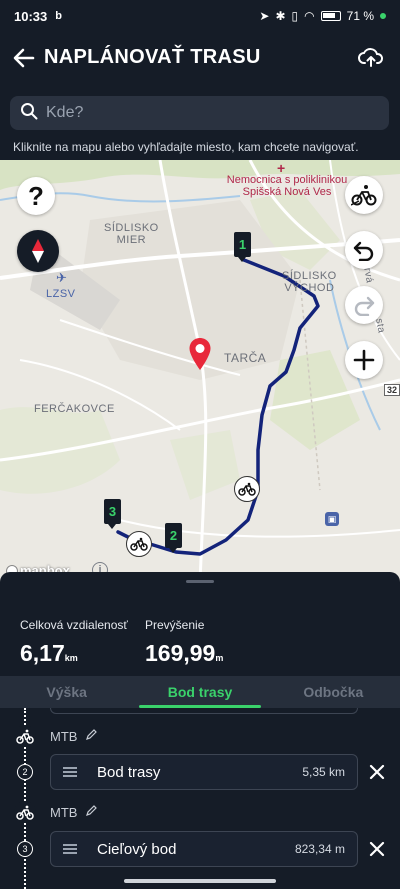 Image resolution: width=400 pixels, height=889 pixels. What do you see at coordinates (129, 772) in the screenshot?
I see `route-point-name: Bod trasy` at bounding box center [129, 772].